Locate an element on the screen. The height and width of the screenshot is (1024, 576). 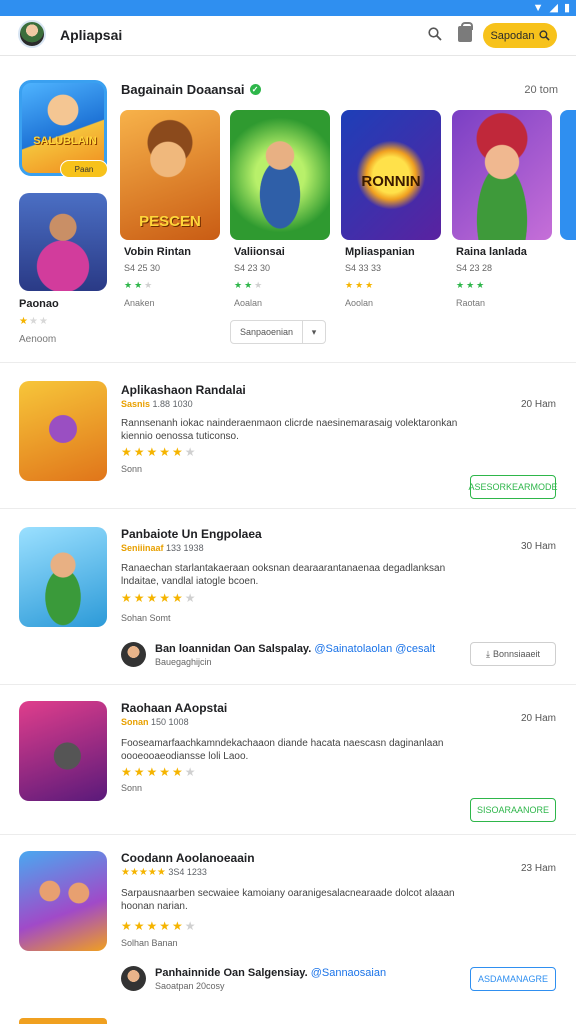
list-item-title: Coodann Aoolanoeaain is located at coordinates (188, 858).